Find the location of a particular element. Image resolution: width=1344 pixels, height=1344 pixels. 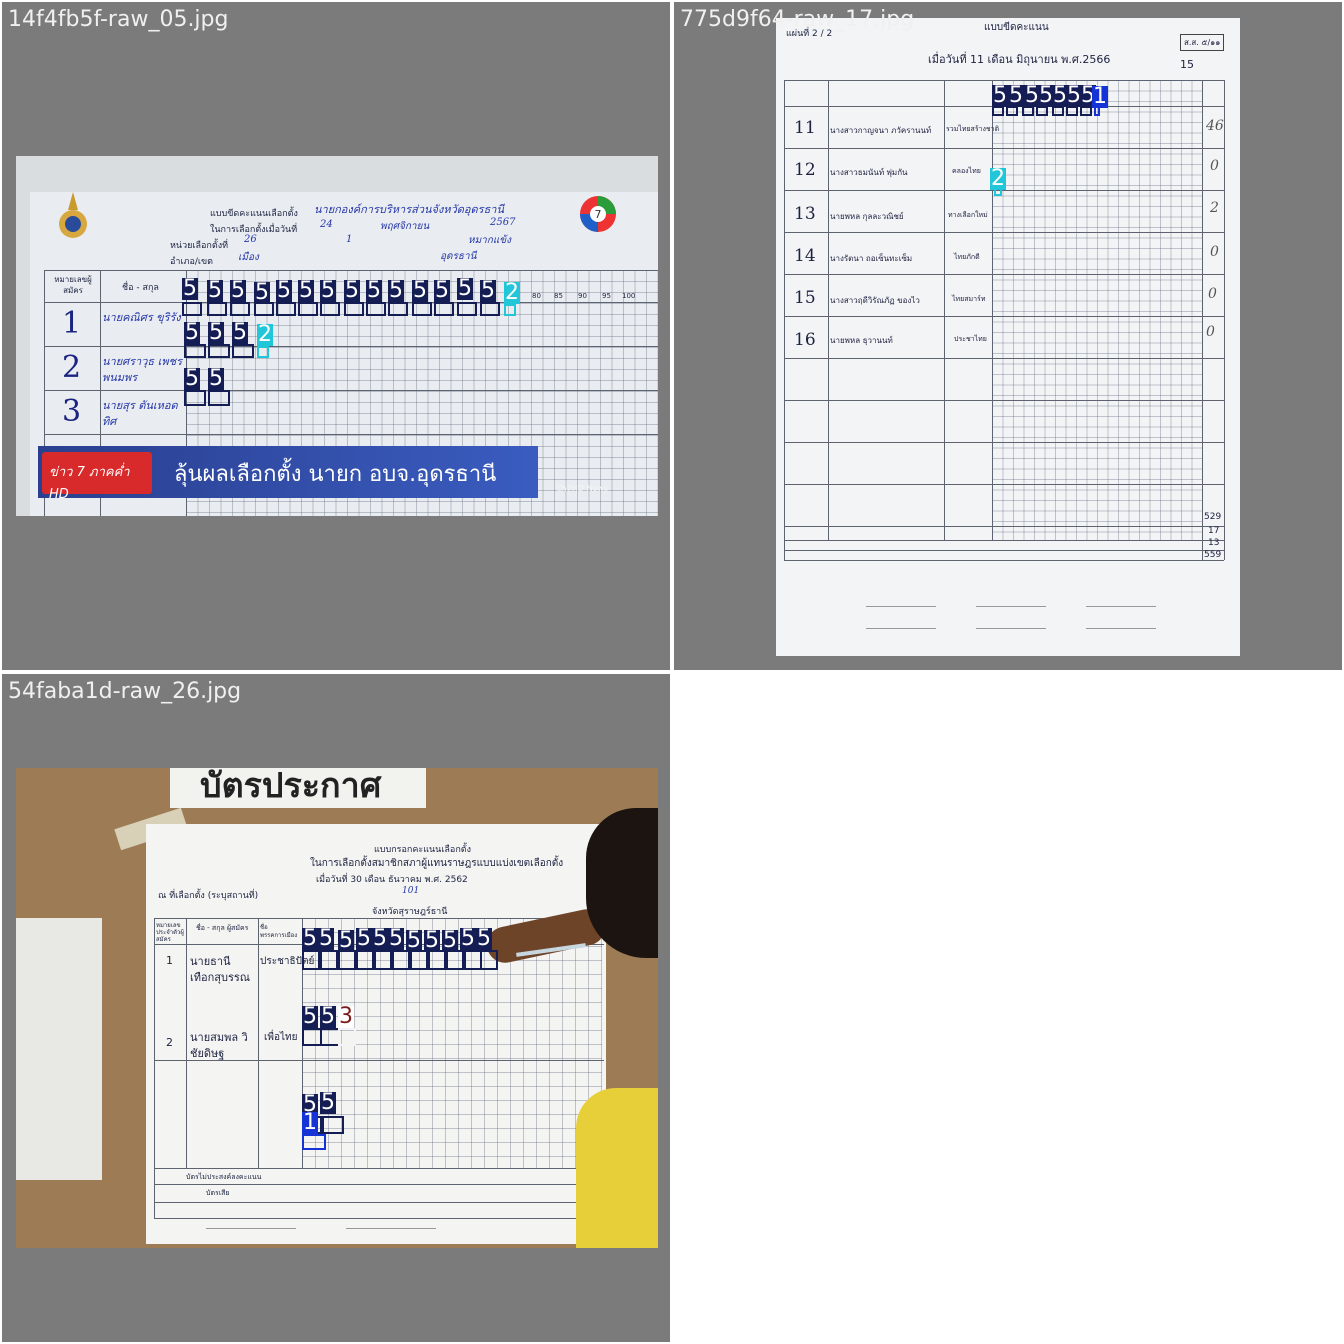

candidate-party: เพื่อไทย is located at coordinates (281, 1037).